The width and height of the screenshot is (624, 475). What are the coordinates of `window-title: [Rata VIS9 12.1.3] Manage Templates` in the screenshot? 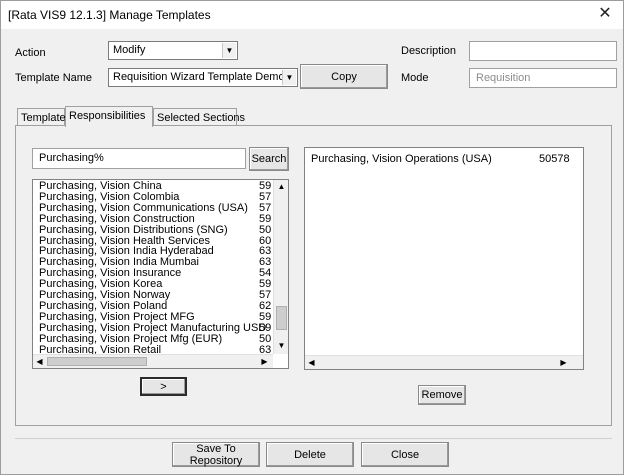 It's located at (109, 15).